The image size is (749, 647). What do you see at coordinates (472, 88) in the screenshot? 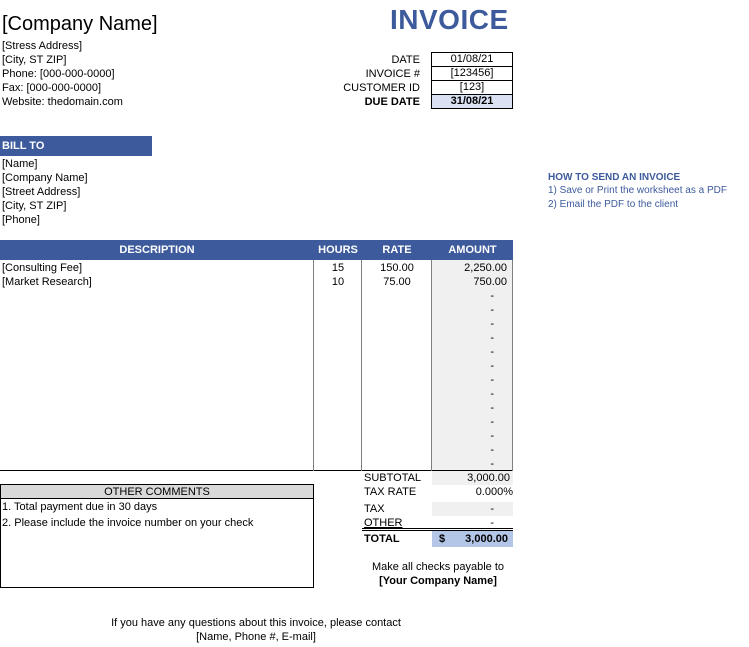
I see `customer-id-field: [123]` at bounding box center [472, 88].